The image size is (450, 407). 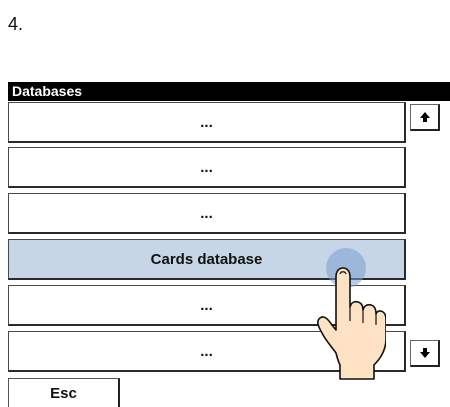 What do you see at coordinates (229, 91) in the screenshot?
I see `panel-title: Databases` at bounding box center [229, 91].